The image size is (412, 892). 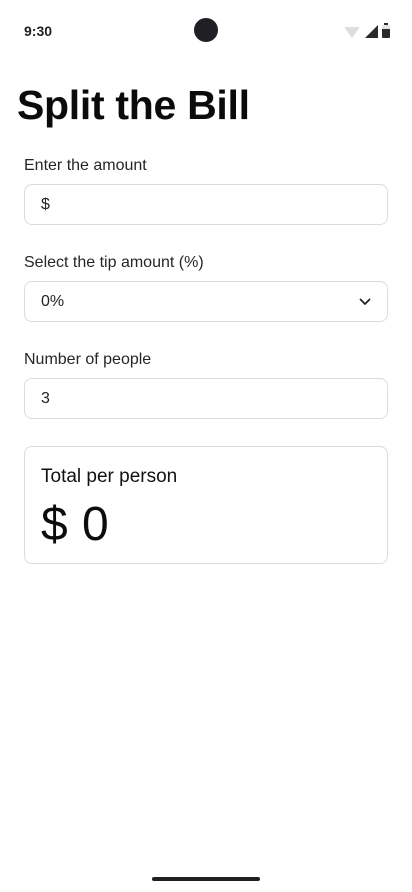 What do you see at coordinates (38, 31) in the screenshot?
I see `status-time: 9:30` at bounding box center [38, 31].